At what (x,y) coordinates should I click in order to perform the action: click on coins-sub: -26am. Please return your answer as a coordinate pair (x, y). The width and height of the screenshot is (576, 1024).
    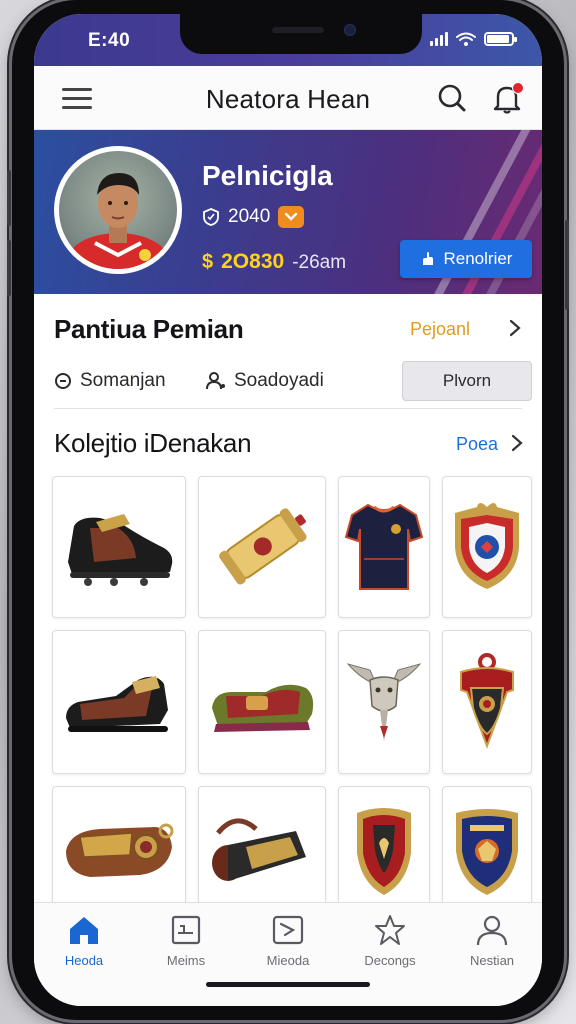
    Looking at the image, I should click on (319, 262).